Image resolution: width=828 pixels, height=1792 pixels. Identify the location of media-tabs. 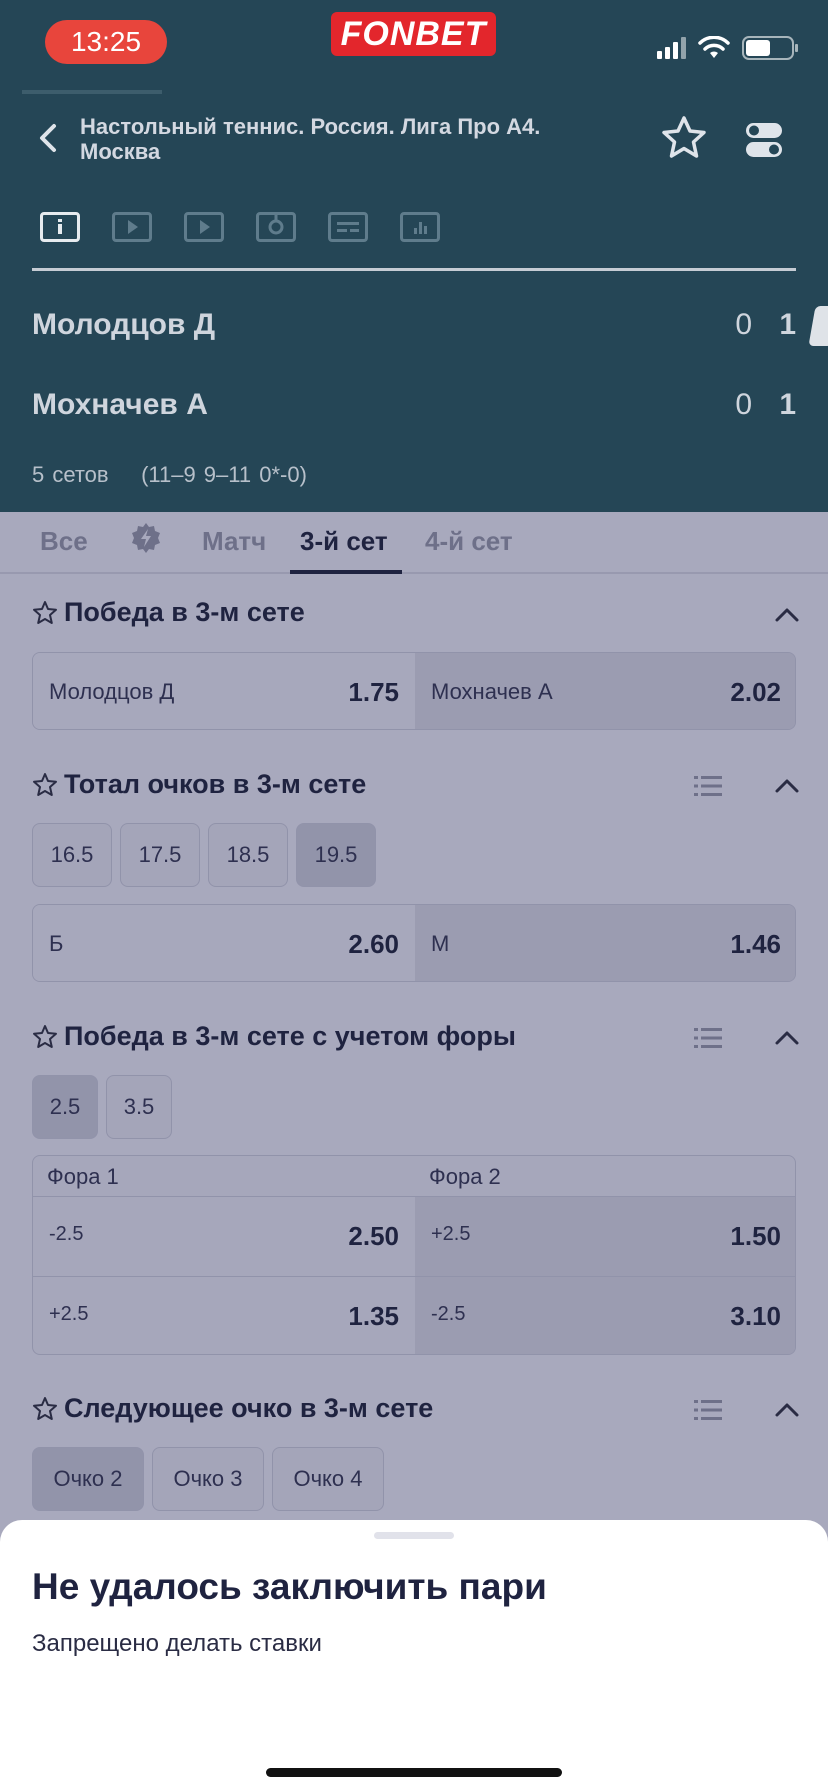
(240, 227).